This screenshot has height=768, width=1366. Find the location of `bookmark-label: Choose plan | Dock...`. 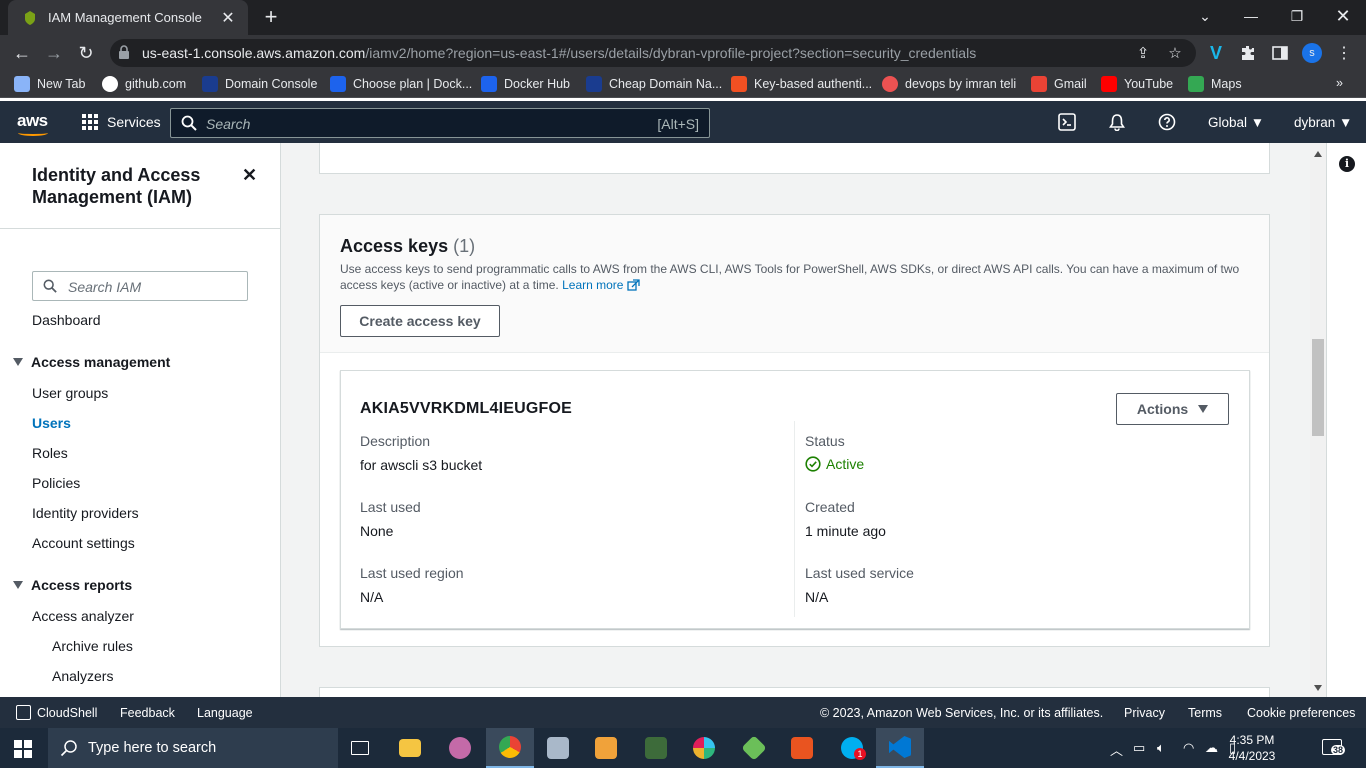

bookmark-label: Choose plan | Dock... is located at coordinates (413, 84).